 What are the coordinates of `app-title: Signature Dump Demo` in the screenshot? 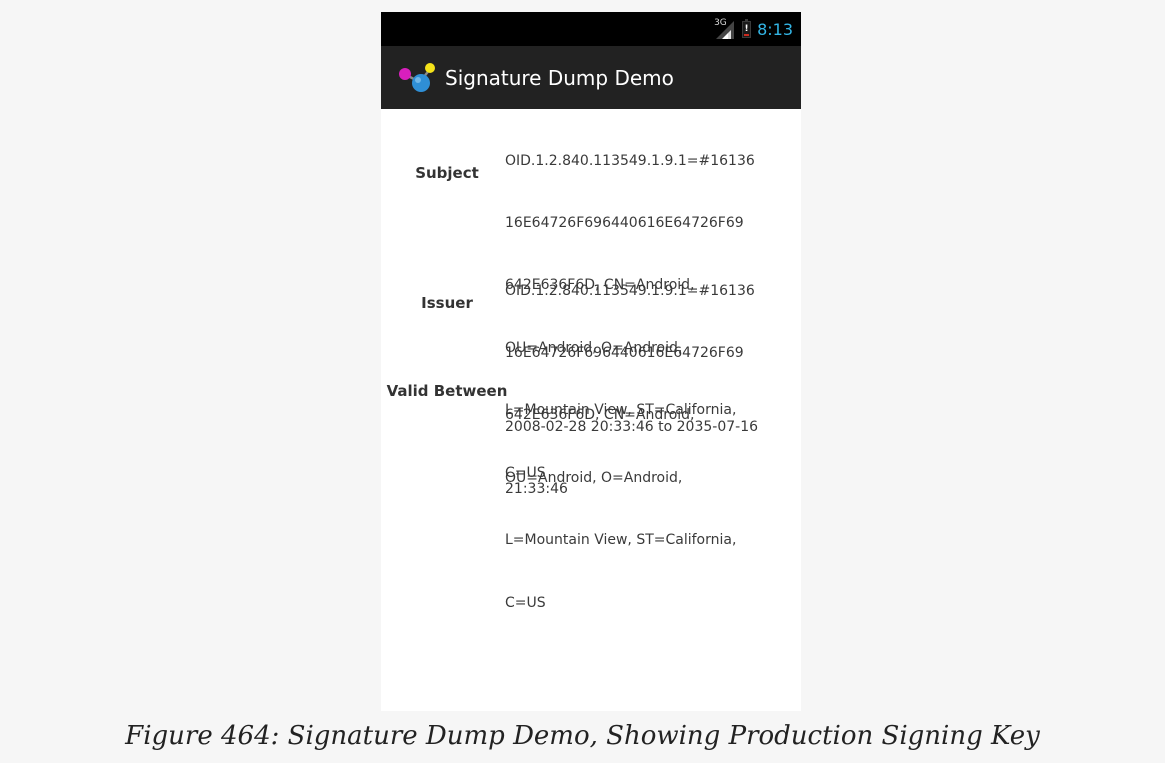 It's located at (559, 77).